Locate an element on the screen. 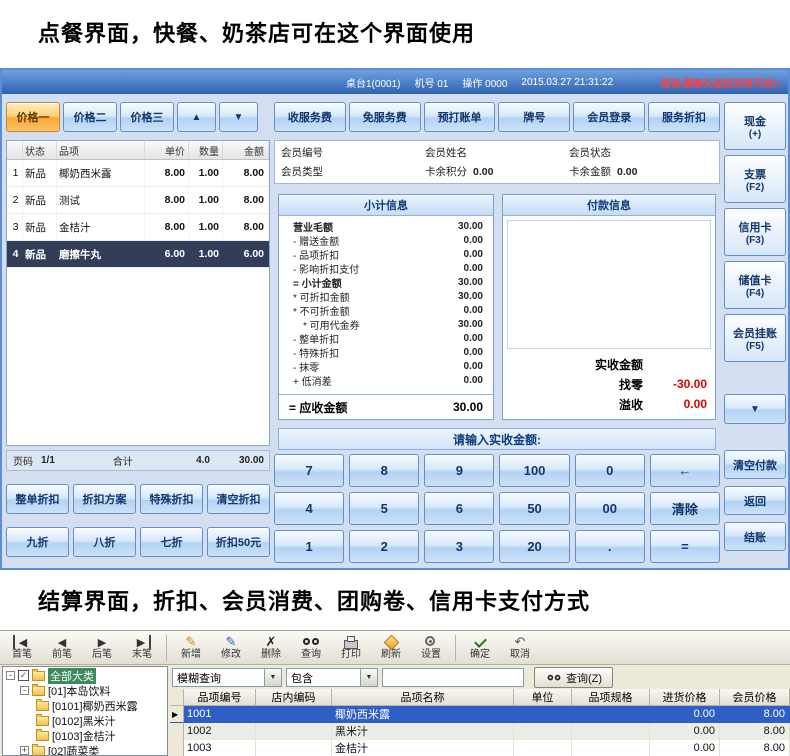 This screenshot has width=790, height=756. filter-row: 模糊查询 包含 查询(Z) is located at coordinates (480, 677).